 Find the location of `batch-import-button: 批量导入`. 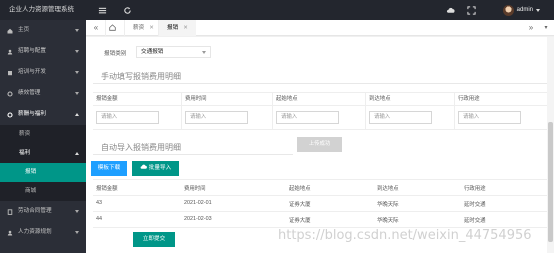

batch-import-button: 批量导入 is located at coordinates (155, 168).